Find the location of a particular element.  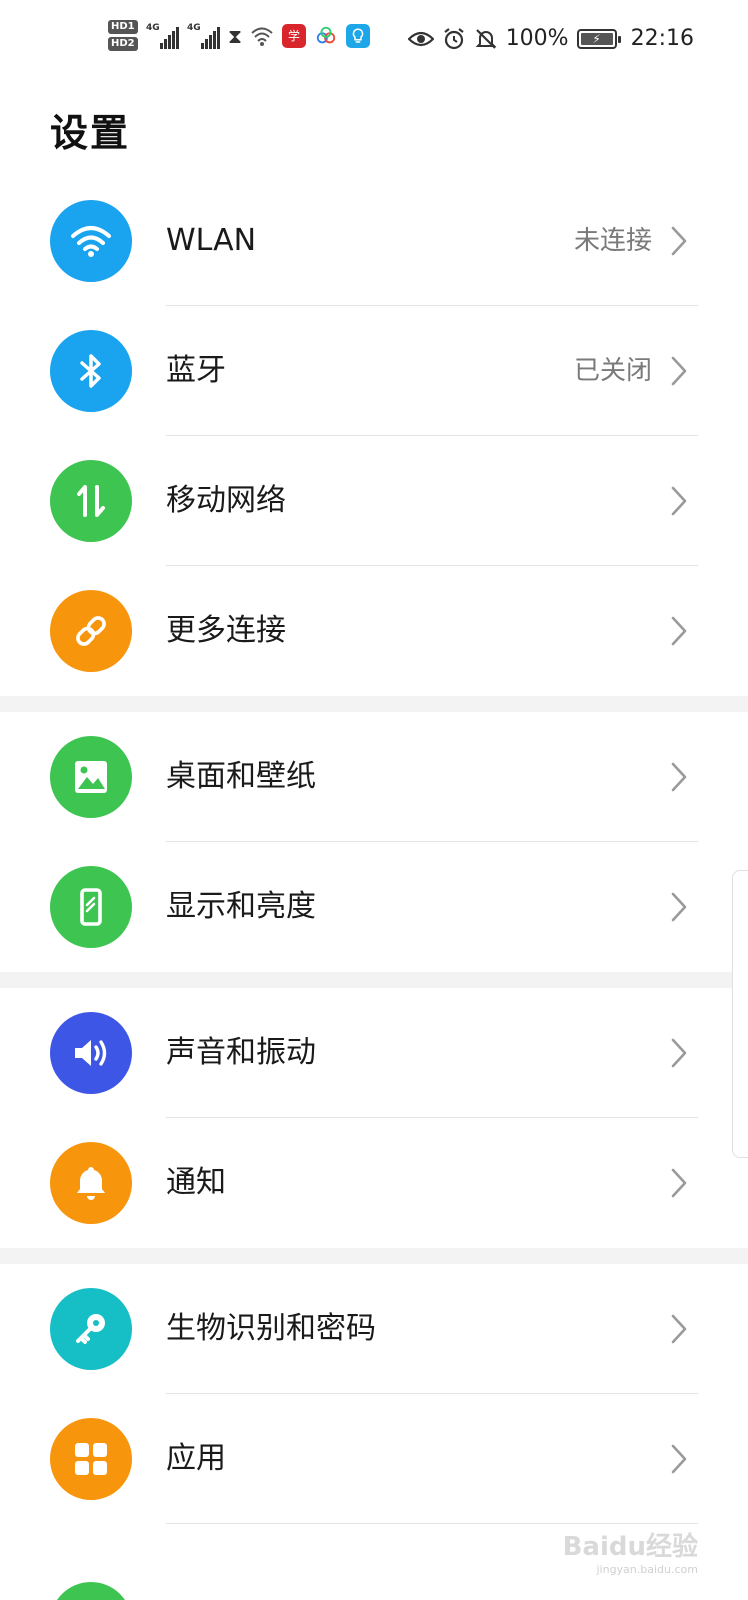

settings-item-picture: 桌面和壁纸 is located at coordinates (374, 777).